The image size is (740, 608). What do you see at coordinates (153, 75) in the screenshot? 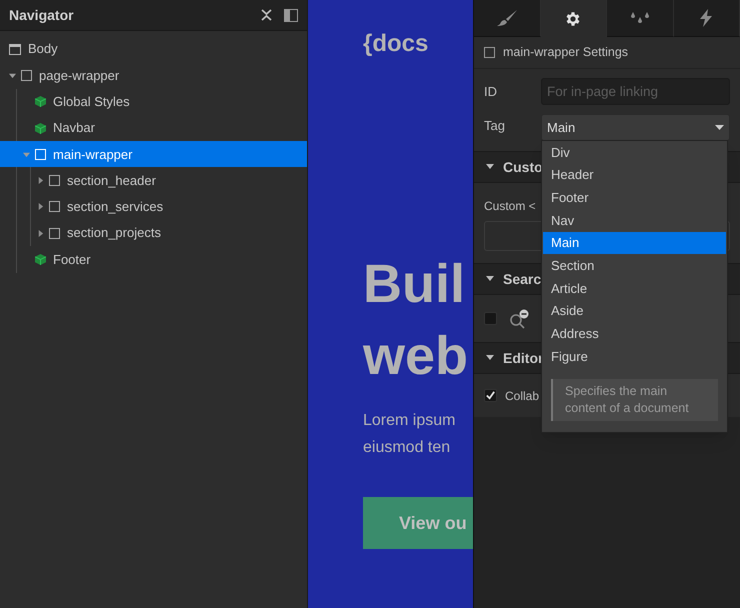
I see `tree-item: page-wrapper` at bounding box center [153, 75].